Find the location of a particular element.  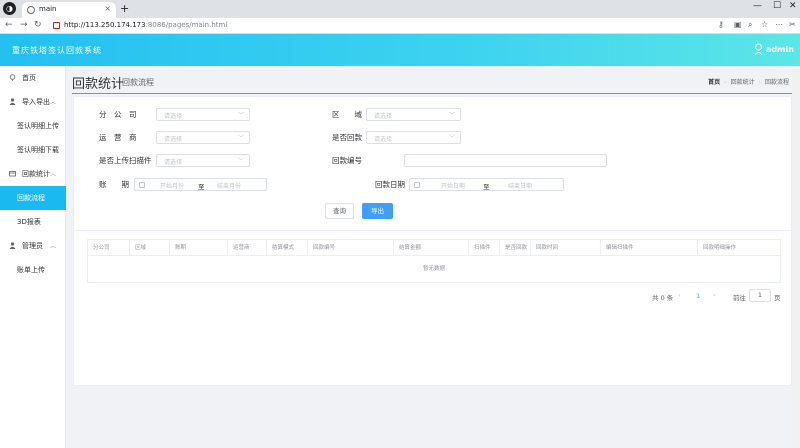

start-date-placeholder: 开始日期 is located at coordinates (453, 186).